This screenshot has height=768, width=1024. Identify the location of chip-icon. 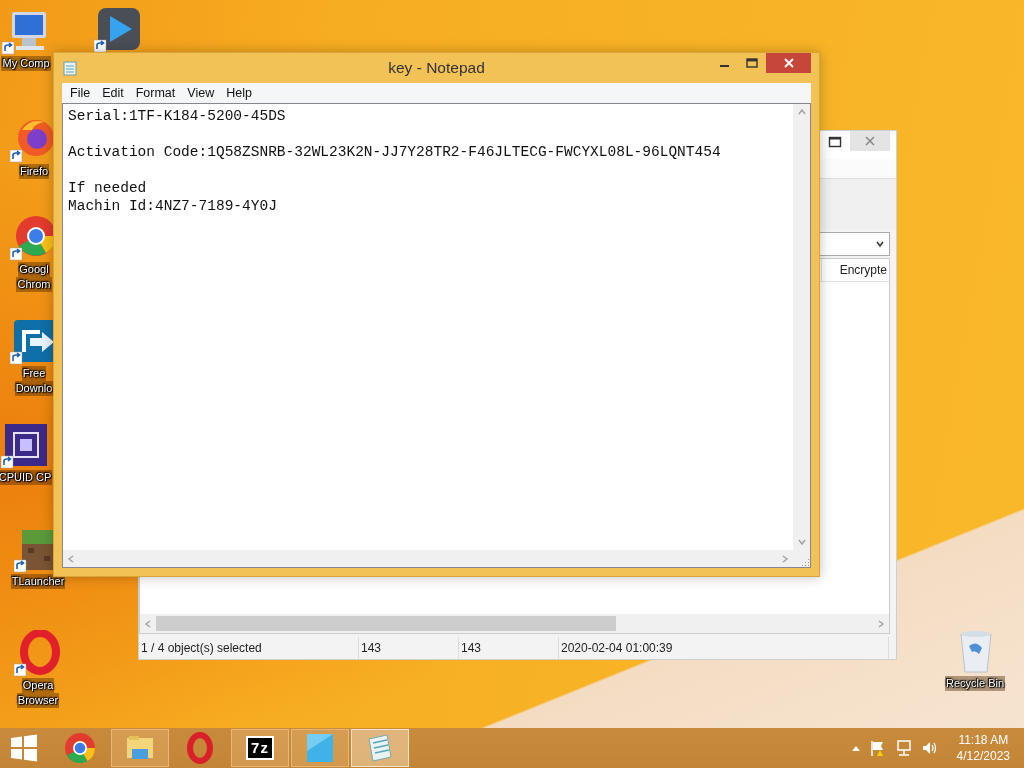
(25, 446).